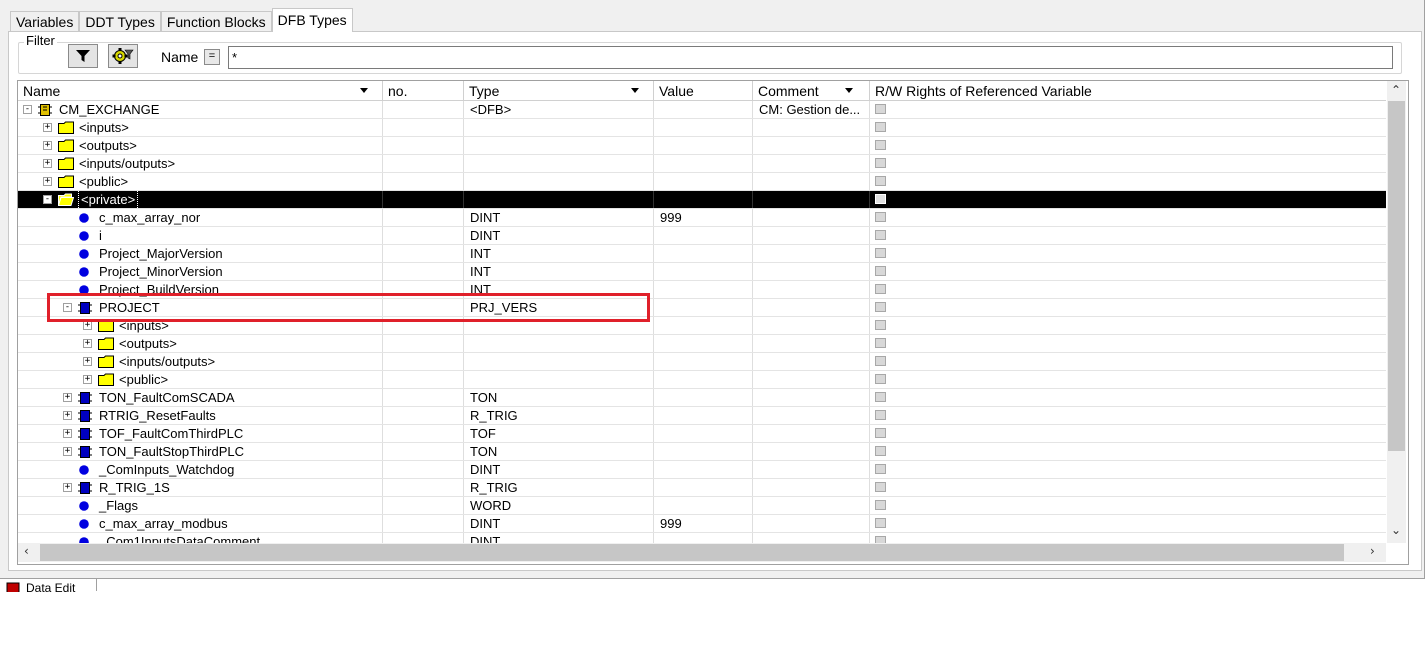 The width and height of the screenshot is (1428, 648). What do you see at coordinates (200, 379) in the screenshot?
I see `name-cell: + <public>` at bounding box center [200, 379].